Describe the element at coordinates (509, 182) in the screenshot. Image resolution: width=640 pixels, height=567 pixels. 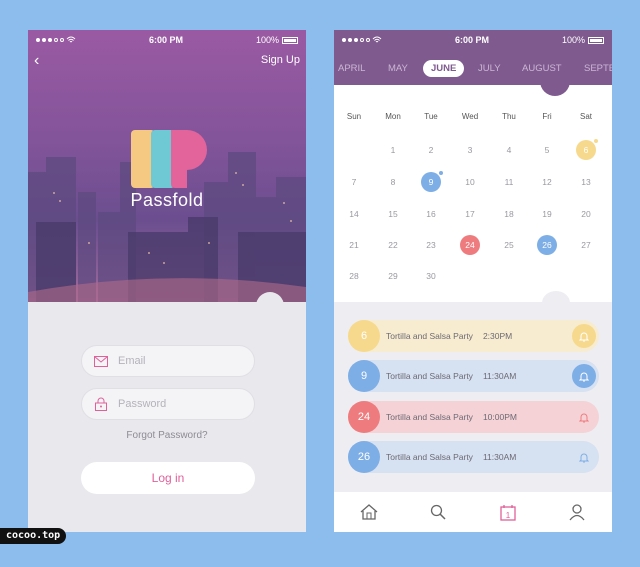
I see `calendar-day: 11` at that location.